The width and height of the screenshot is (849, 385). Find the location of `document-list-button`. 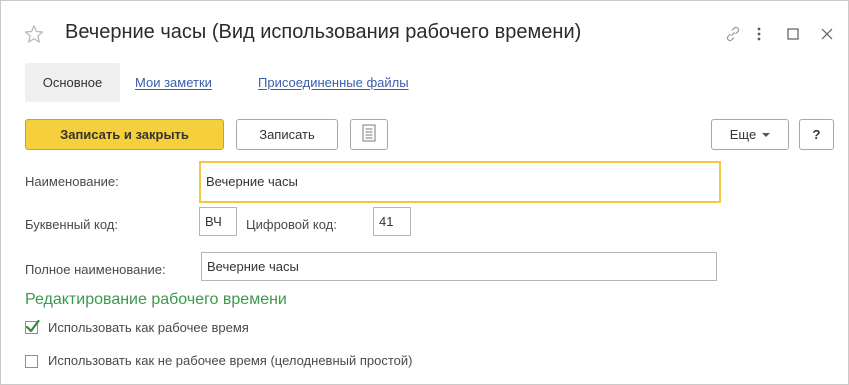

document-list-button is located at coordinates (369, 134).